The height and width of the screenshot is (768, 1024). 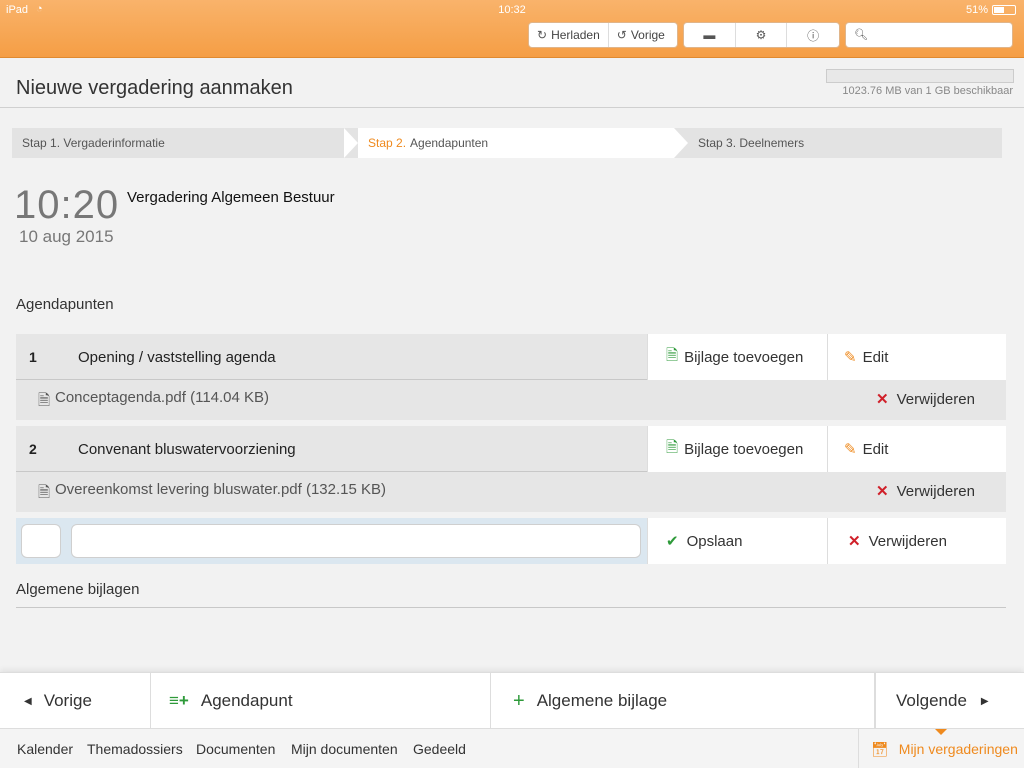 I want to click on agenda-title: Opening / vaststelling agenda, so click(x=177, y=357).